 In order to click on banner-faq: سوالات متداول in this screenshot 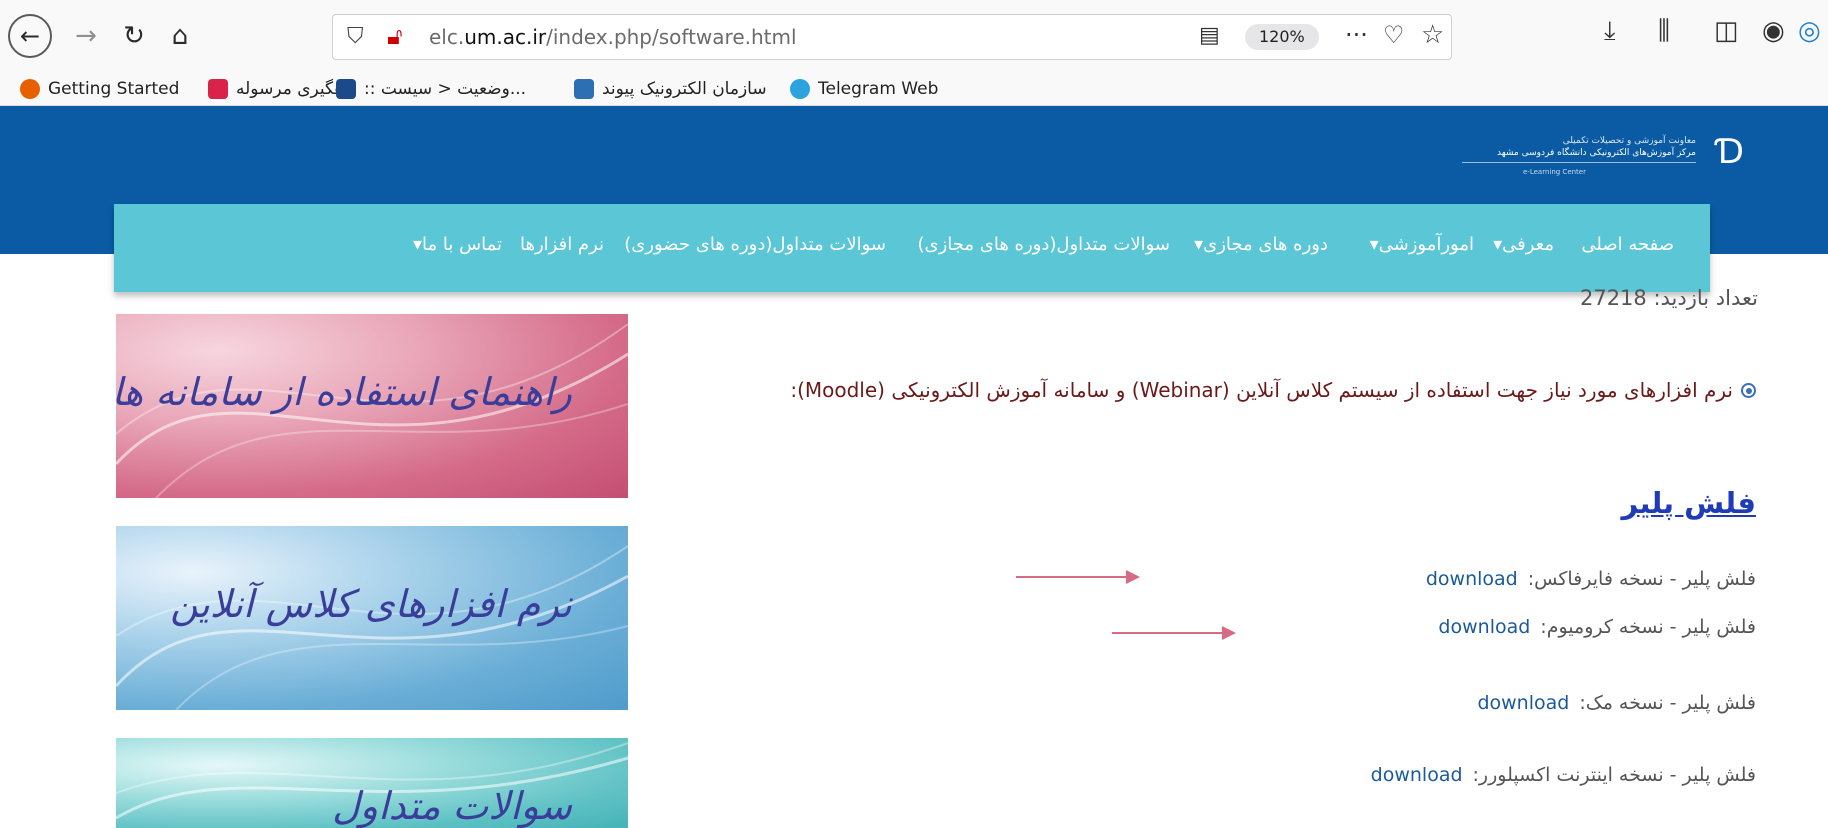, I will do `click(372, 783)`.